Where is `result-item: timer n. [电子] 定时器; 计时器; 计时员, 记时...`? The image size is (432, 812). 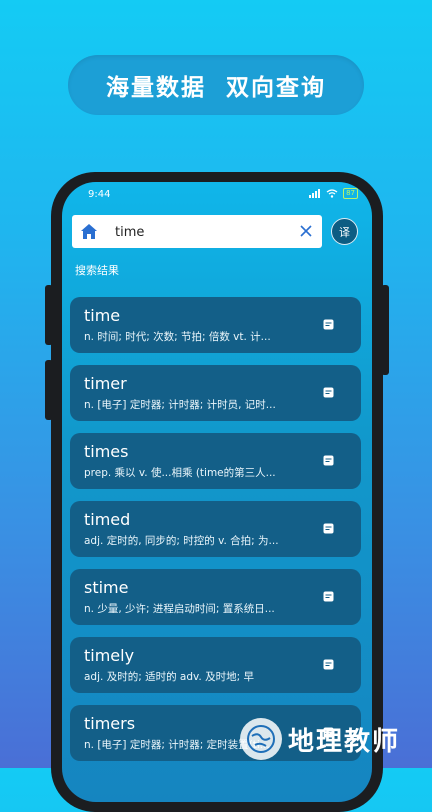
result-item: timer n. [电子] 定时器; 计时器; 计时员, 记时... is located at coordinates (215, 393).